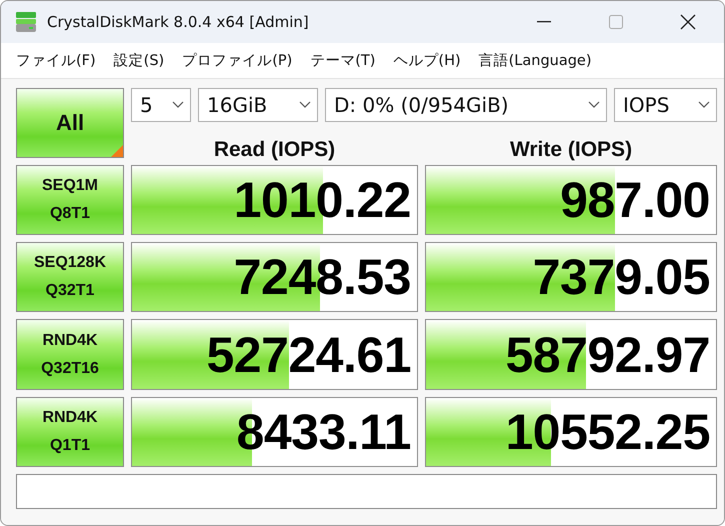  What do you see at coordinates (70, 263) in the screenshot?
I see `test-name: SEQ128K` at bounding box center [70, 263].